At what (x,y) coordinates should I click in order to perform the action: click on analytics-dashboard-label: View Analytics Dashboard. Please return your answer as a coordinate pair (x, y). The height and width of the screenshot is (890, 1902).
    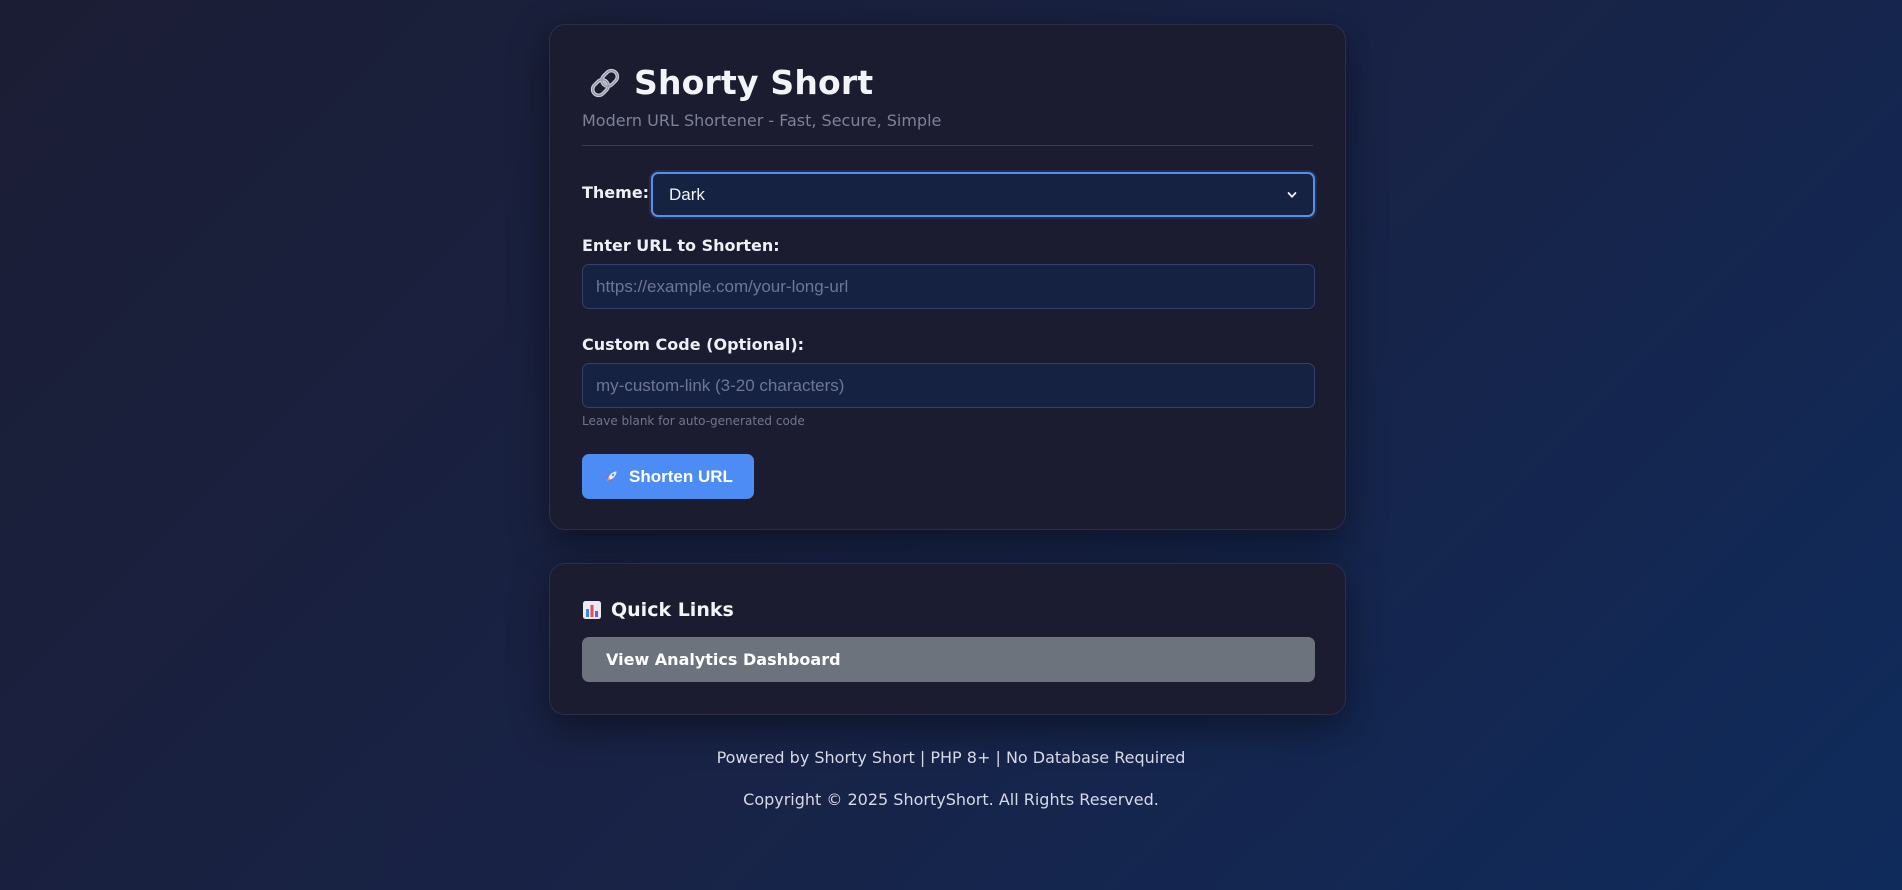
    Looking at the image, I should click on (723, 659).